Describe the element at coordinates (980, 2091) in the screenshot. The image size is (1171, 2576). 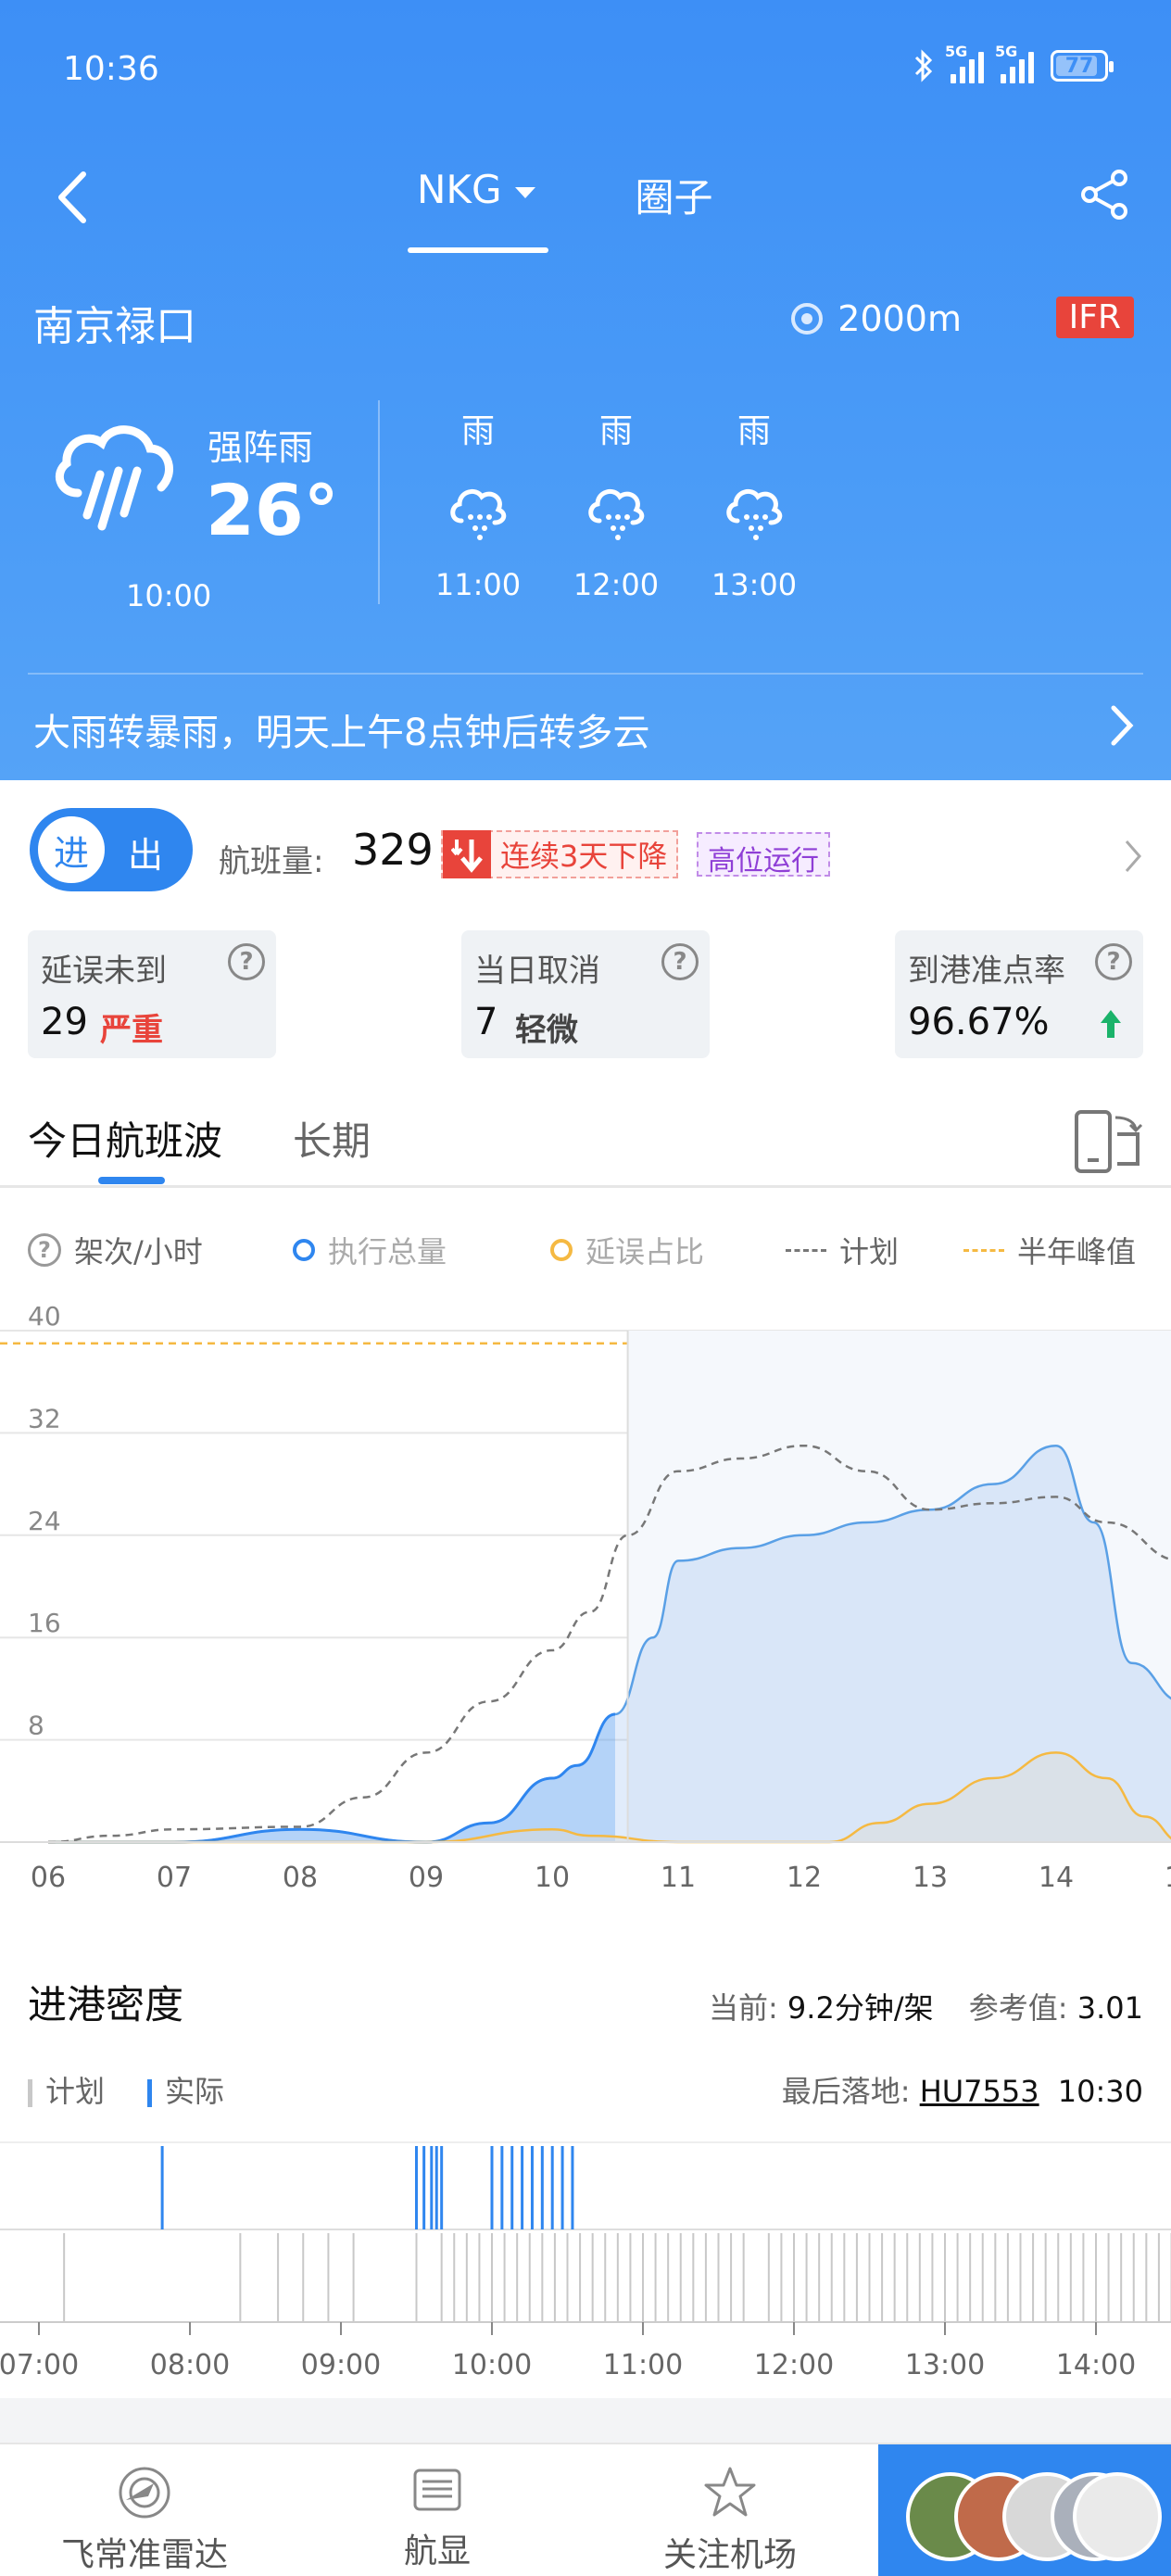
I see `last-landing-flight-link: HU7553` at that location.